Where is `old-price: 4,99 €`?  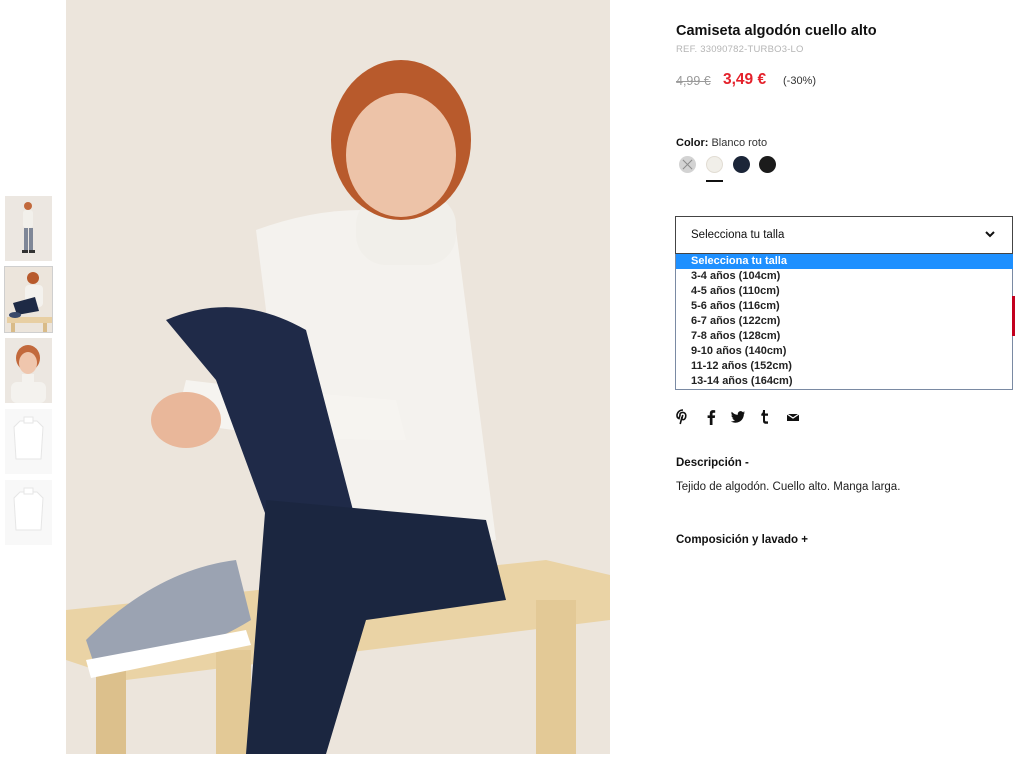
old-price: 4,99 € is located at coordinates (693, 81).